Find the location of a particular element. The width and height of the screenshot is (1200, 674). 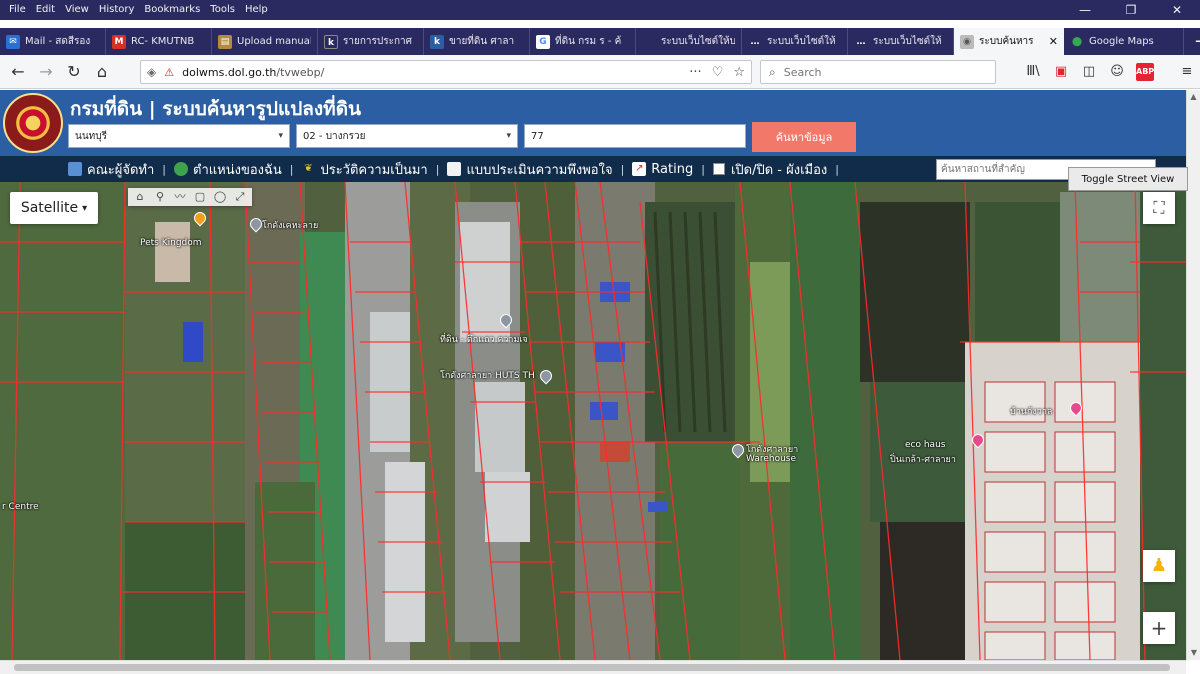

hamburger-menu-icon: ≡ is located at coordinates (1187, 72).